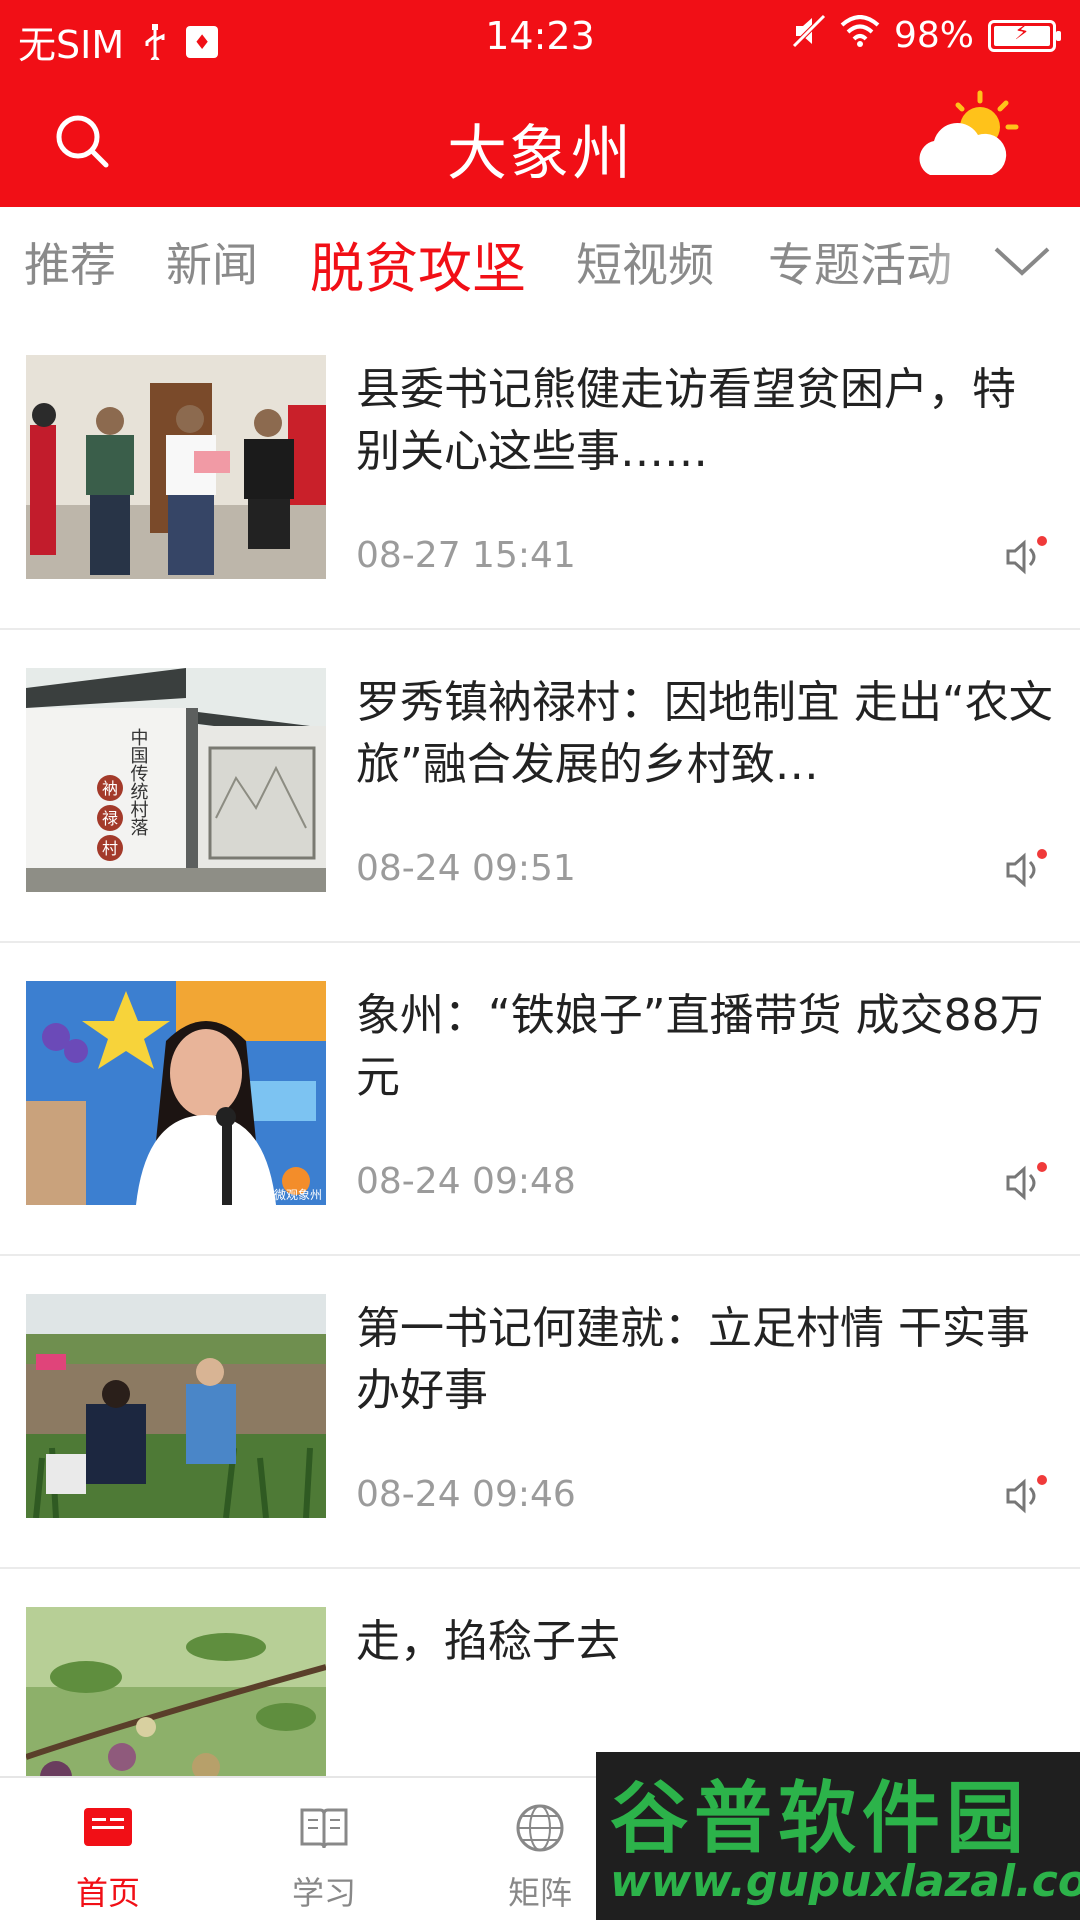 This screenshot has height=1920, width=1080. What do you see at coordinates (540, 37) in the screenshot?
I see `status-bar: 无SIM ♦ 14:23 98% ⚡` at bounding box center [540, 37].